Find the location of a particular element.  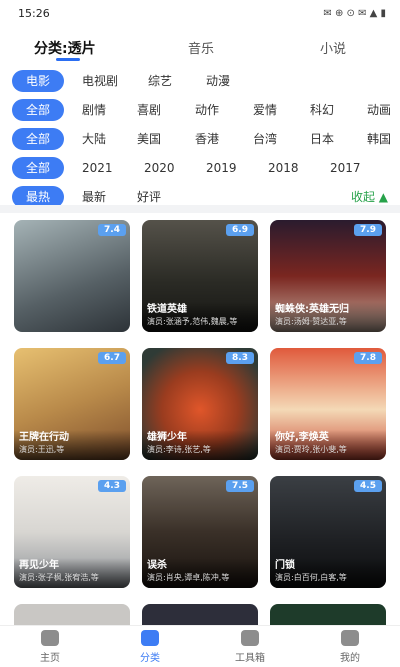

nav-mine: 我的 is located at coordinates (350, 646).